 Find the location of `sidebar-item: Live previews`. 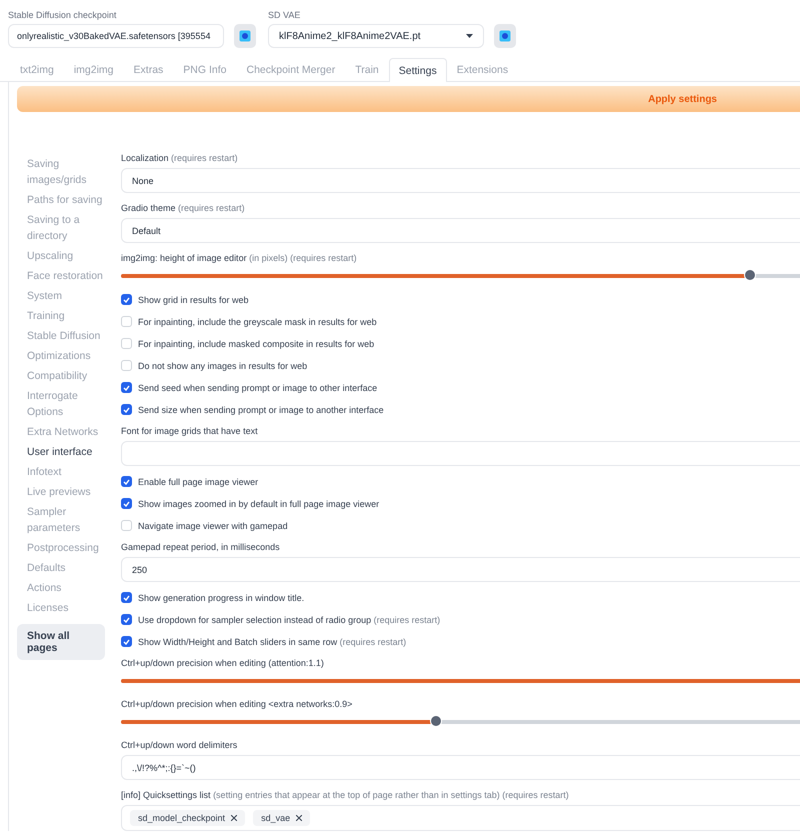

sidebar-item: Live previews is located at coordinates (69, 492).